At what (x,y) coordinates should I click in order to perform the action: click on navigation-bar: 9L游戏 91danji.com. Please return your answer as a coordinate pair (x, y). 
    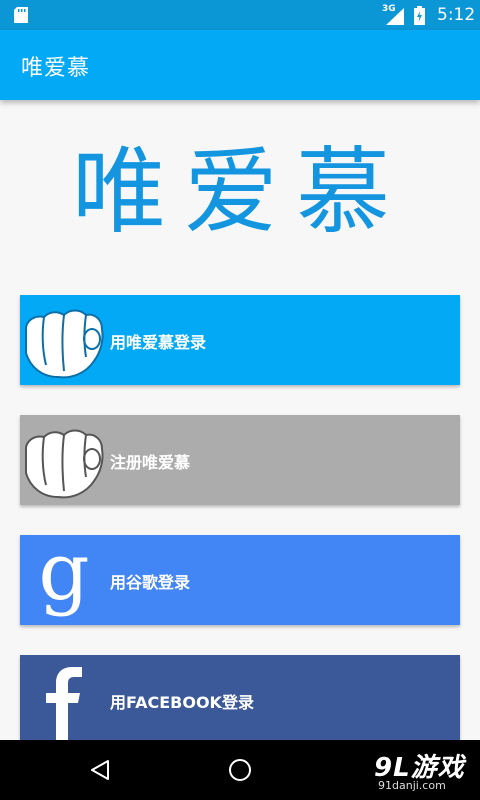
    Looking at the image, I should click on (240, 770).